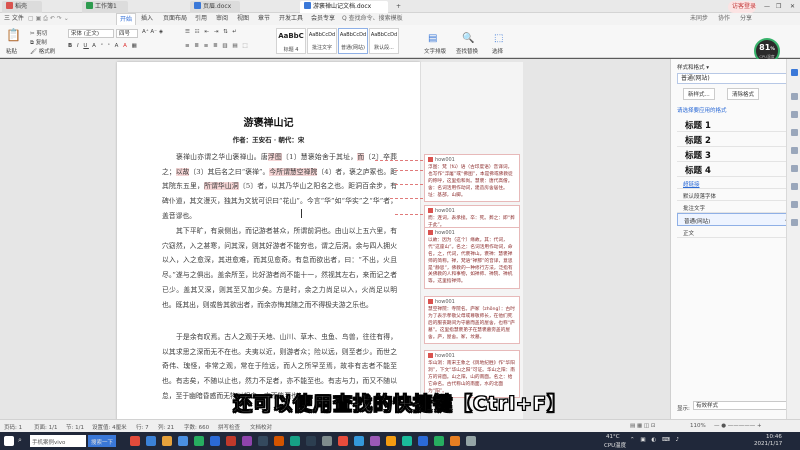  I want to click on paste-icon: 📋, so click(13, 35).